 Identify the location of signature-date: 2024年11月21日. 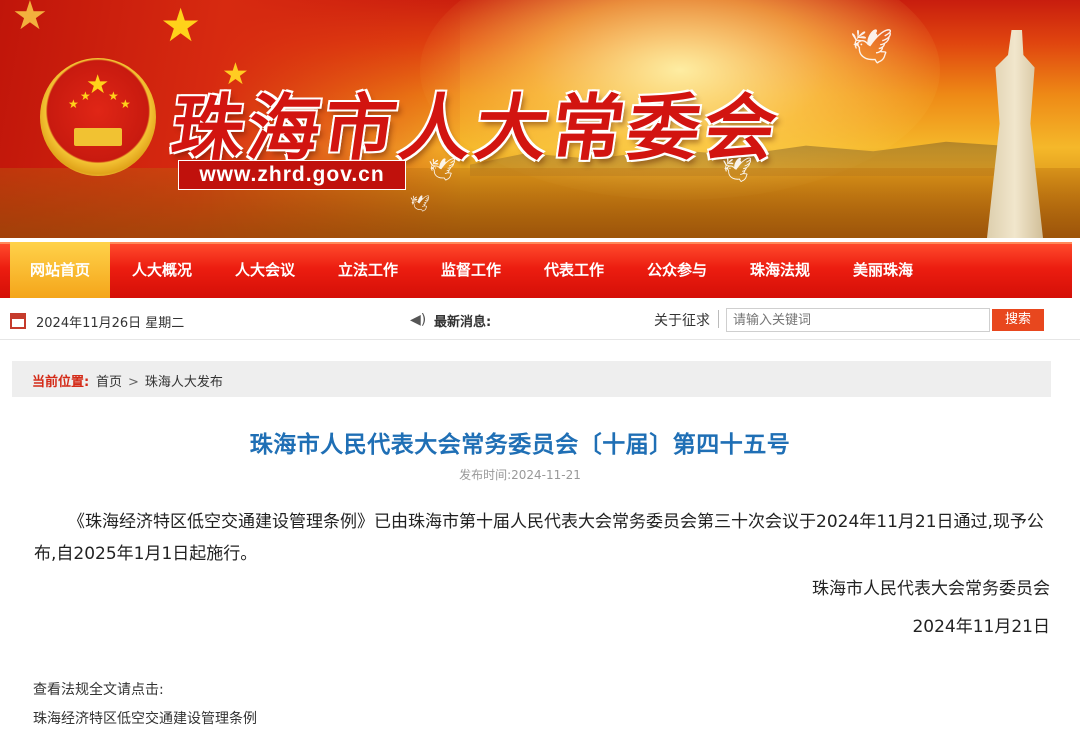
(981, 627).